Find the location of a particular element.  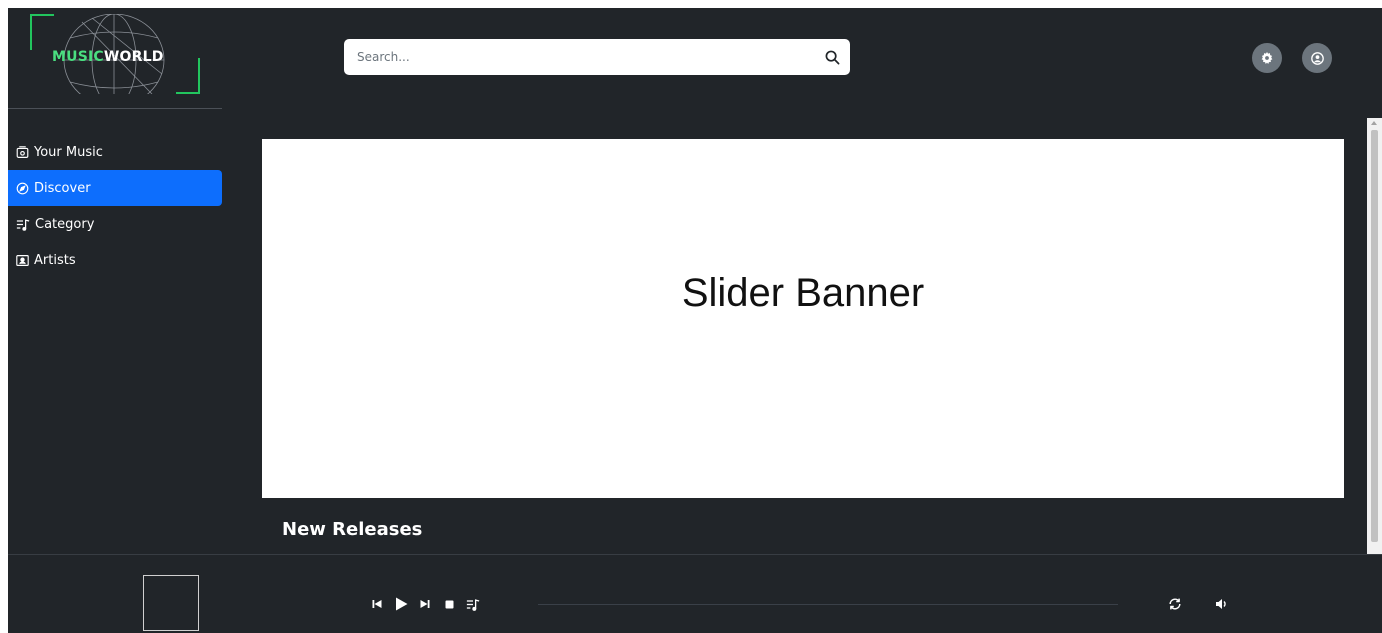

album-art is located at coordinates (171, 603).